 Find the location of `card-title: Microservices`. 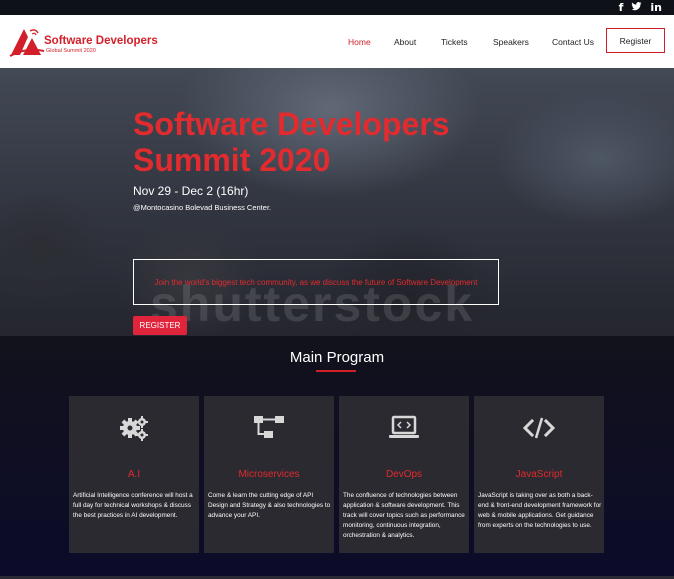

card-title: Microservices is located at coordinates (269, 474).